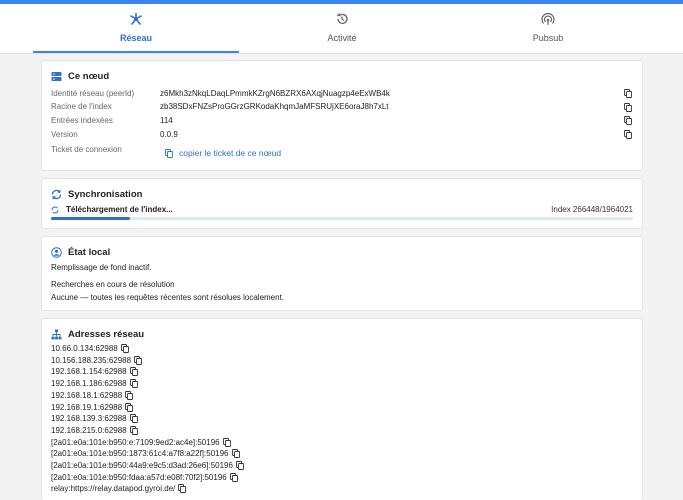 The height and width of the screenshot is (500, 683). What do you see at coordinates (56, 194) in the screenshot?
I see `sync-icon` at bounding box center [56, 194].